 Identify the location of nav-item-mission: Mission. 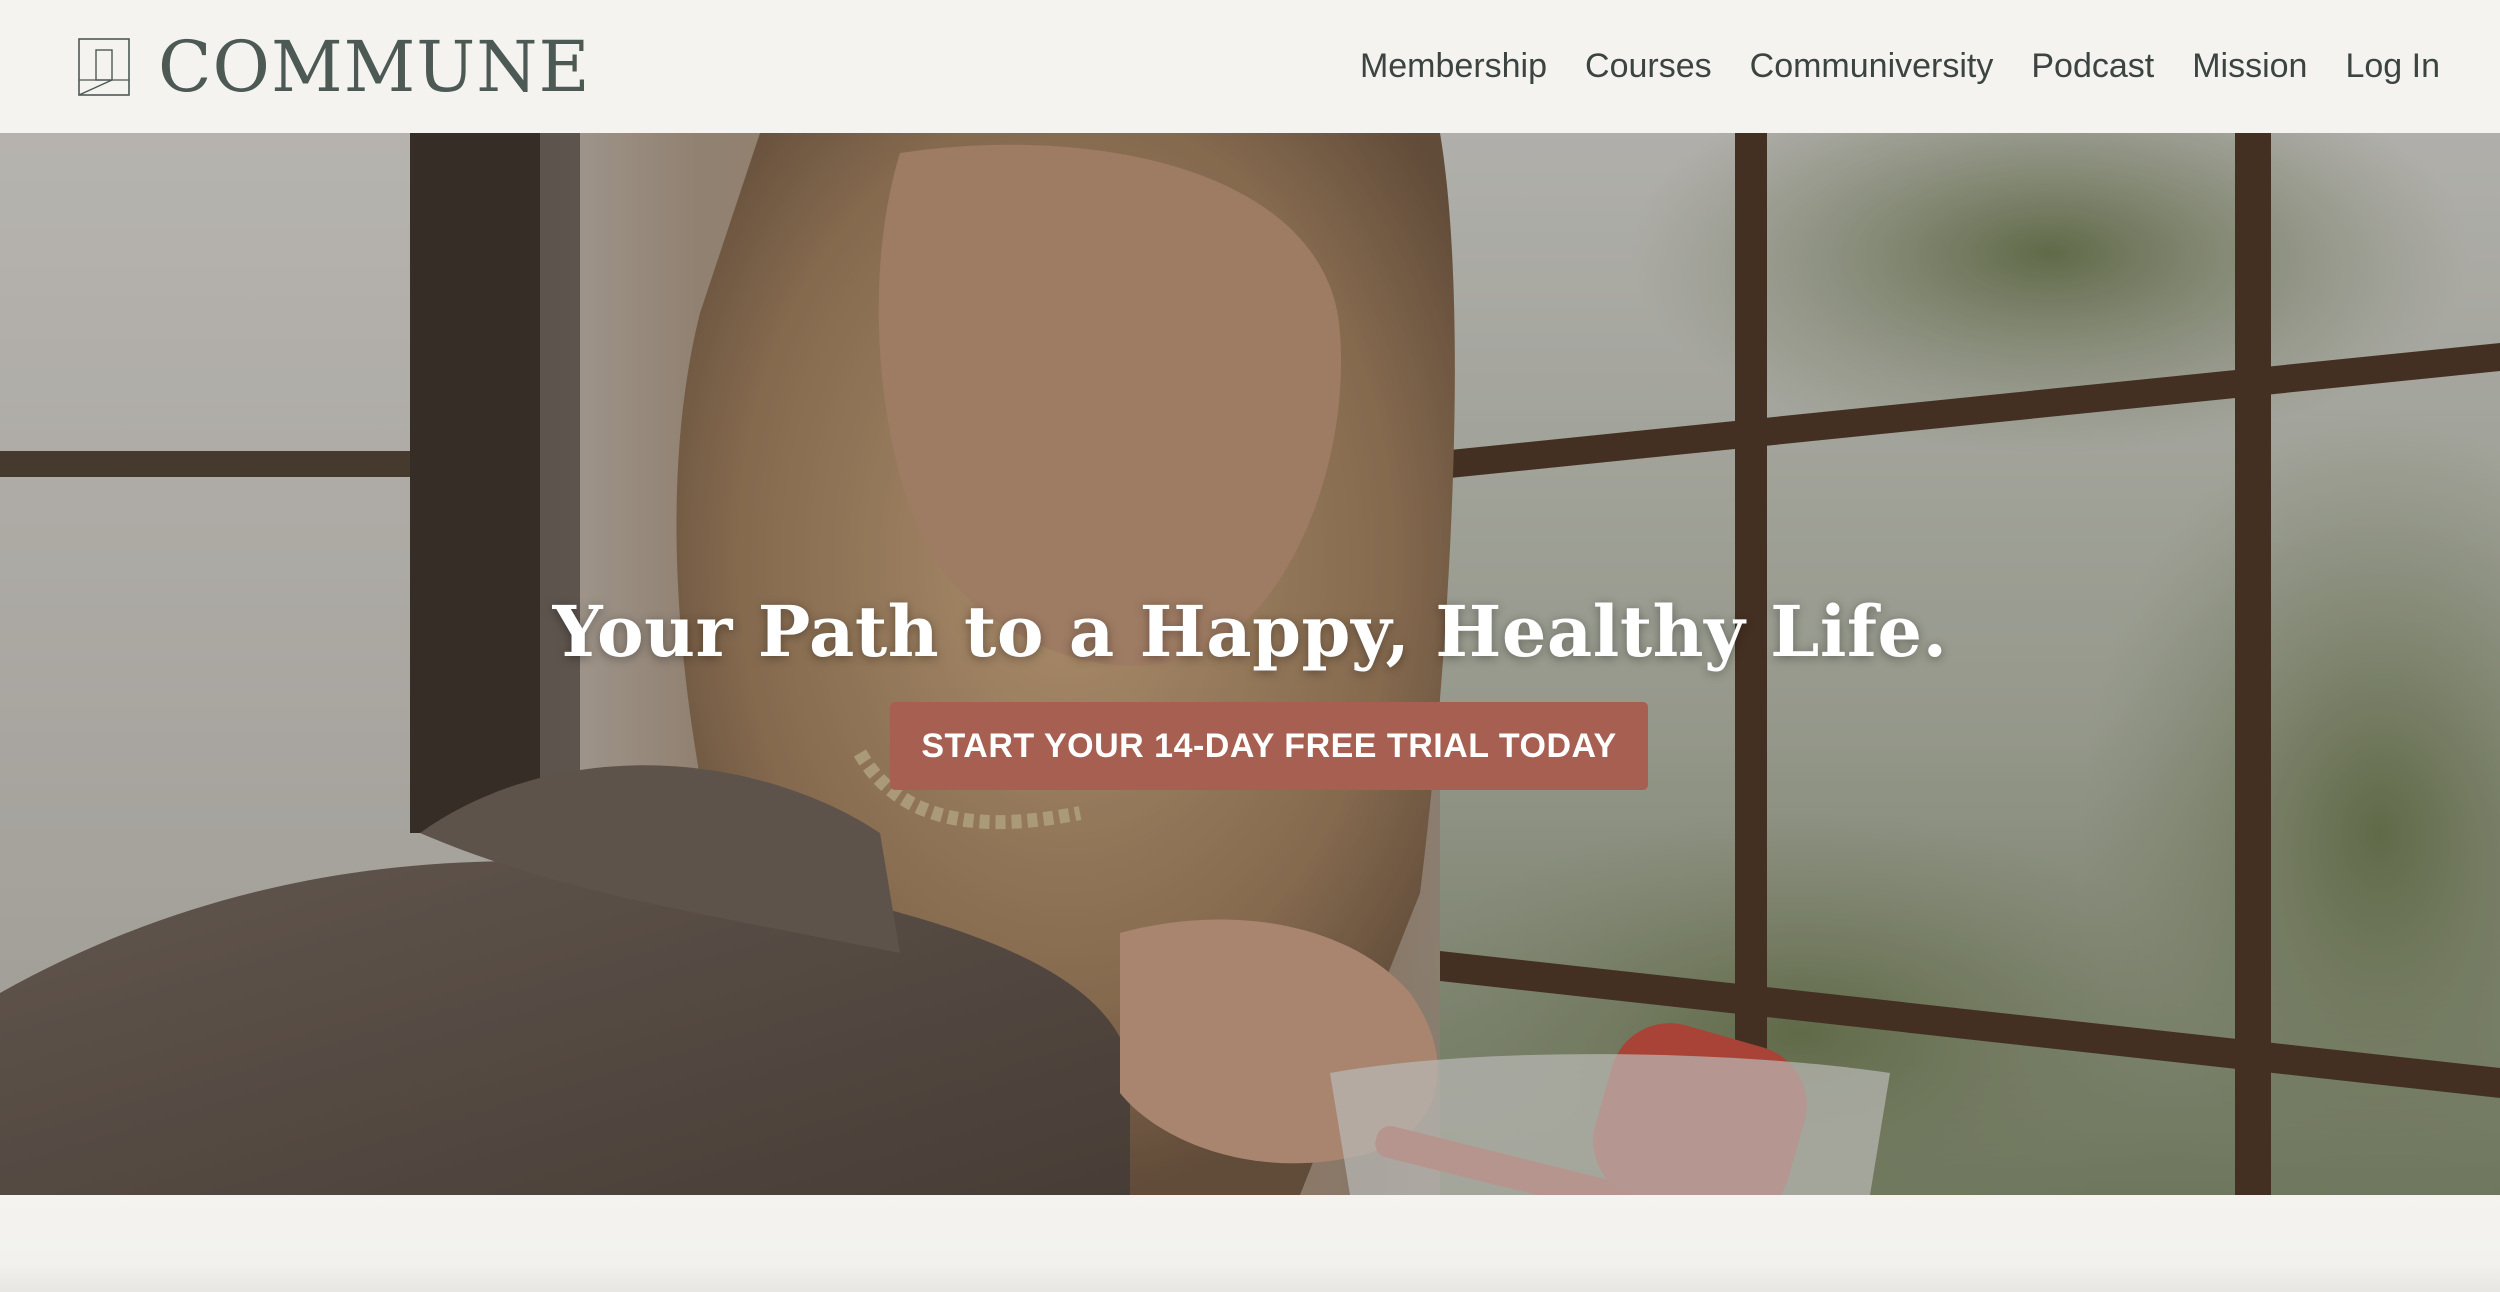
(2249, 66).